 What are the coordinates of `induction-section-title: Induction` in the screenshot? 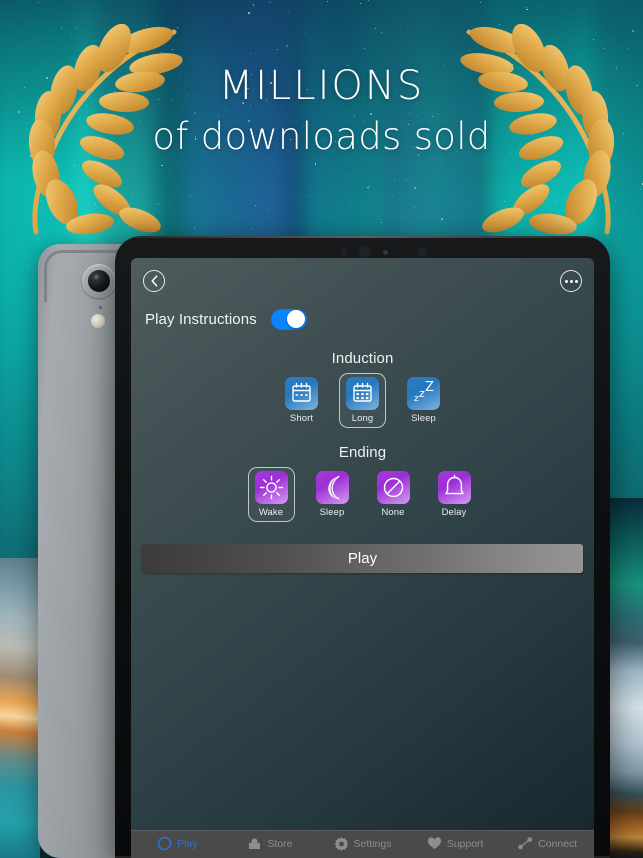 It's located at (362, 358).